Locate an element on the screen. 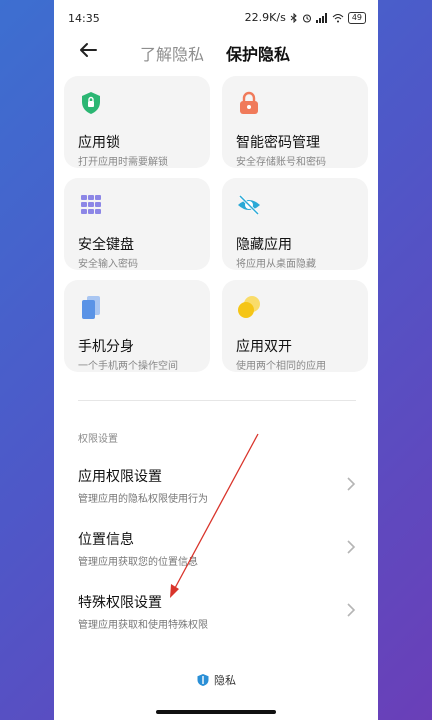 The height and width of the screenshot is (720, 432). card-second-space: 手机分身 一个手机两个操作空间 is located at coordinates (137, 326).